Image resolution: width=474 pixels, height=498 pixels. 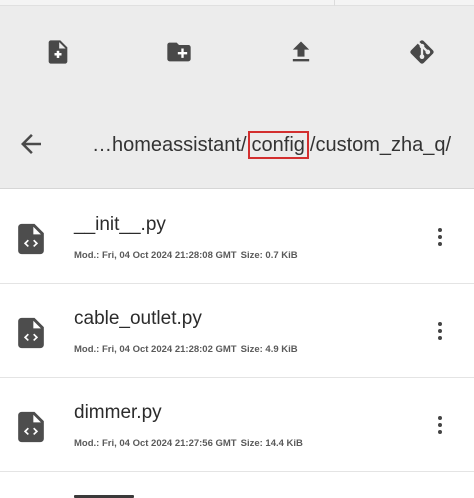 I want to click on arrow-left-icon, so click(x=31, y=144).